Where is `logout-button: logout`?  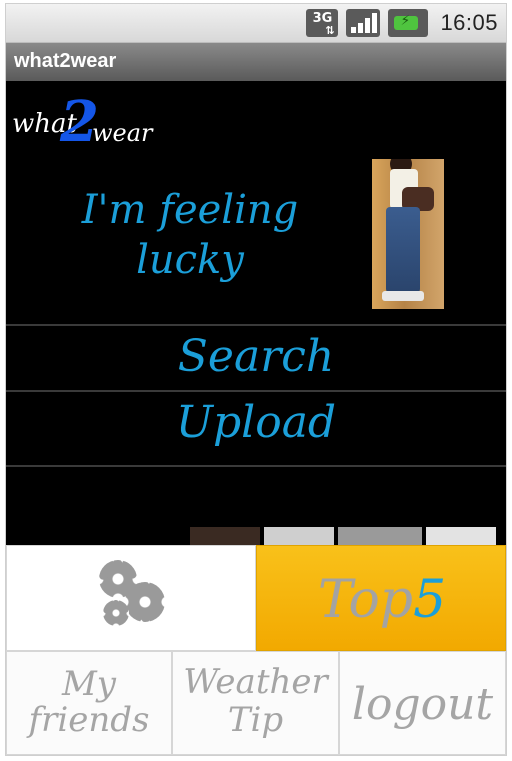 logout-button: logout is located at coordinates (422, 703).